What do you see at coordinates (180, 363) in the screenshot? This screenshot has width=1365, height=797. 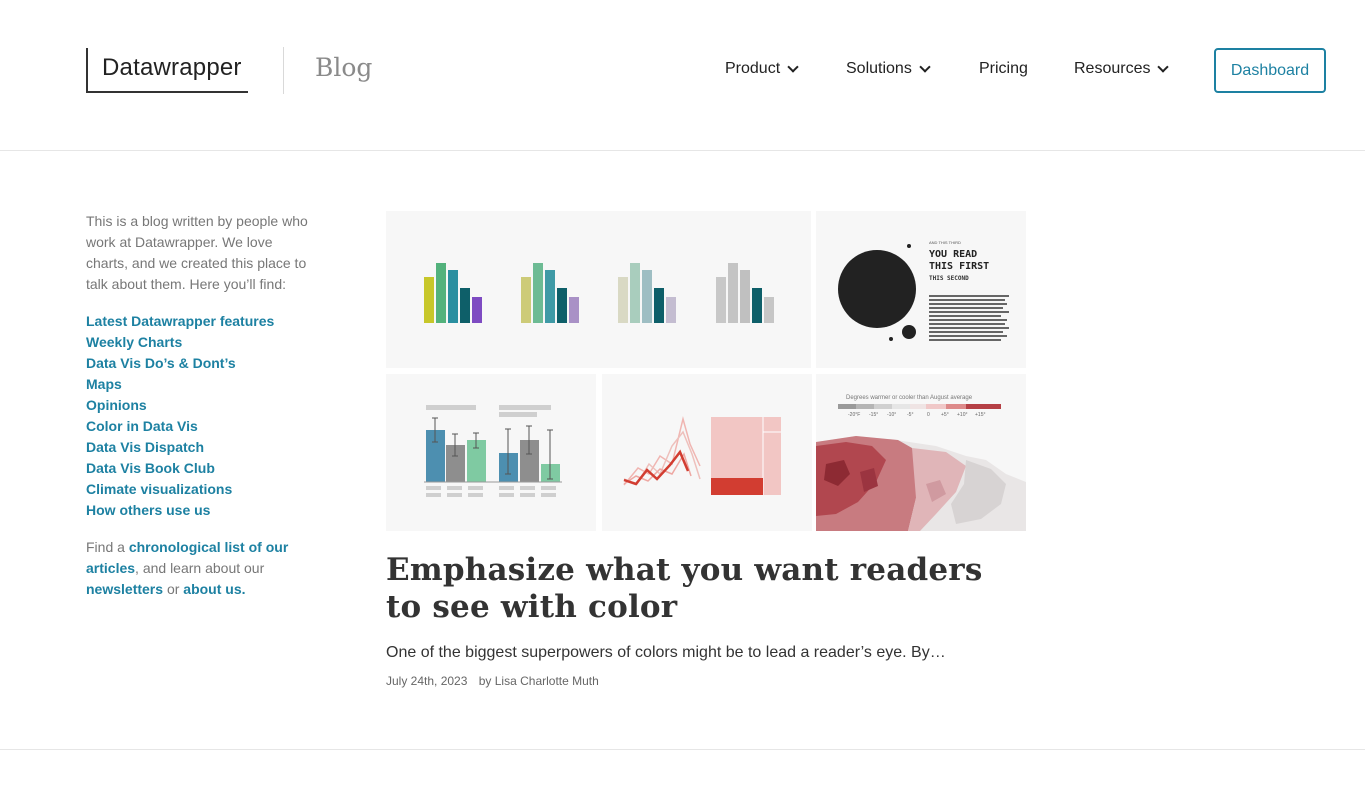 I see `category-link: Data Vis Do’s & Dont’s` at bounding box center [180, 363].